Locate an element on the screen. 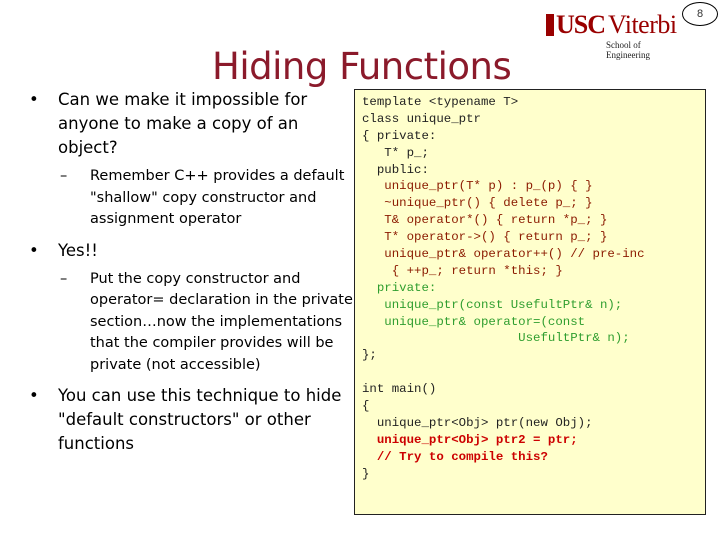  code-line: }; is located at coordinates (369, 355).